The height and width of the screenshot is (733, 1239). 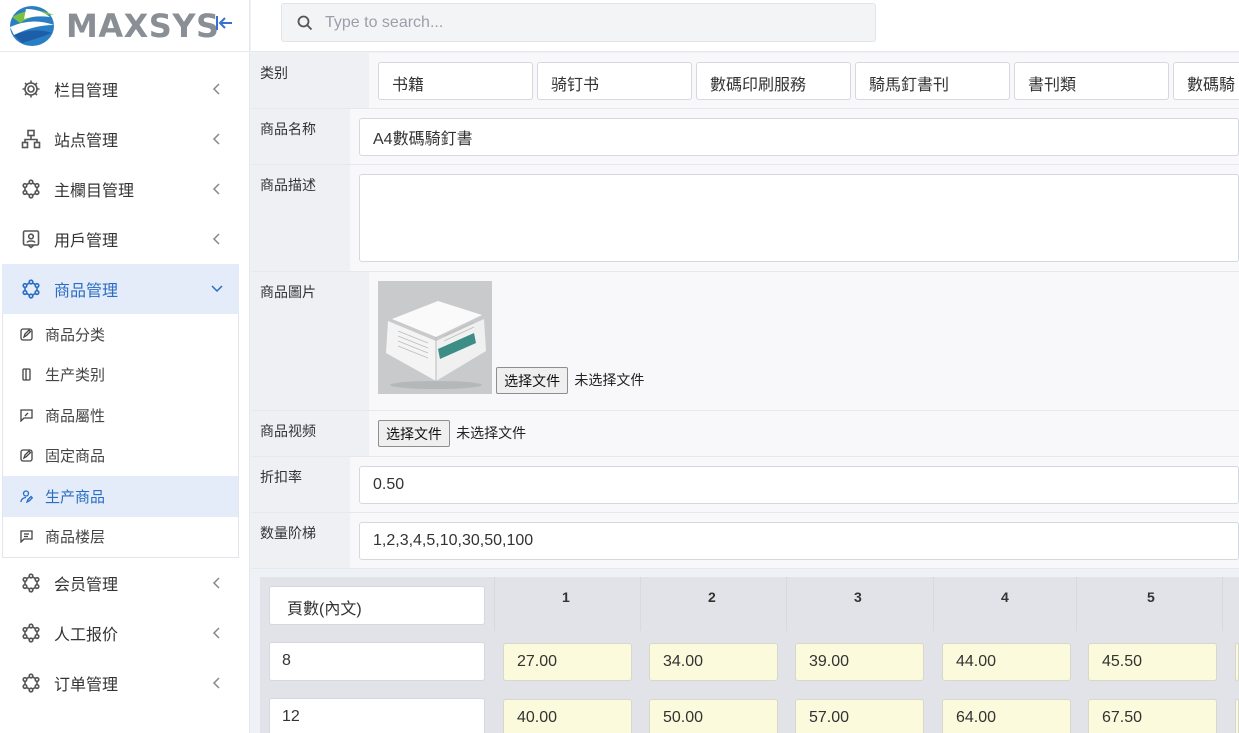 What do you see at coordinates (120, 375) in the screenshot?
I see `submenu-item-production-category: 生产类别` at bounding box center [120, 375].